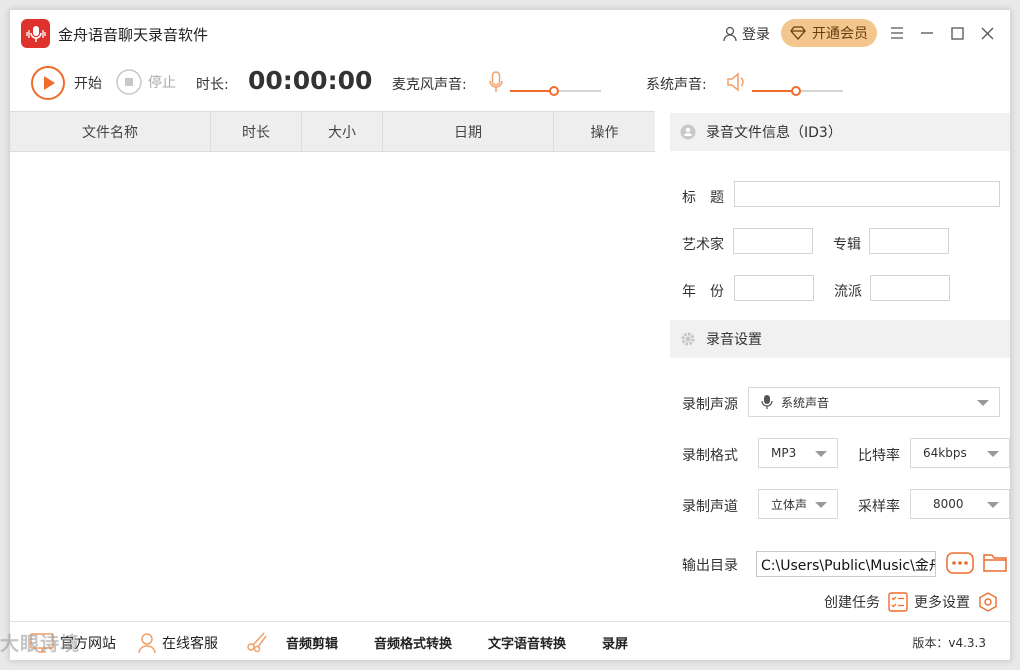 The height and width of the screenshot is (670, 1020). I want to click on format-select: MP3, so click(798, 453).